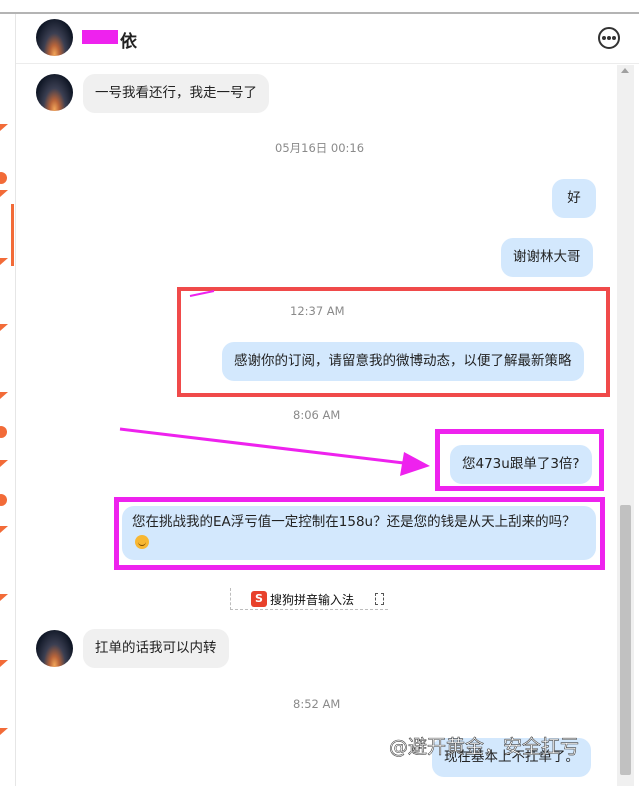  Describe the element at coordinates (274, 383) in the screenshot. I see `annotation-arrow` at that location.